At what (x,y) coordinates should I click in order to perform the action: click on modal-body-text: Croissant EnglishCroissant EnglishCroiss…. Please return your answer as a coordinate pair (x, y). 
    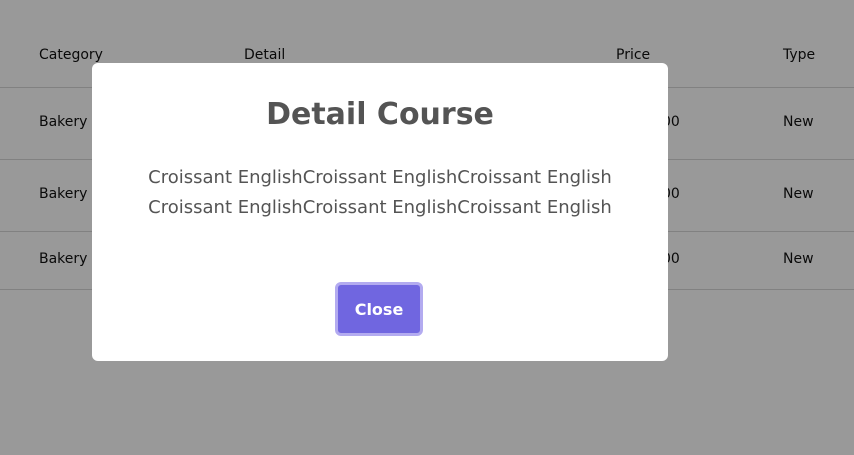
    Looking at the image, I should click on (380, 192).